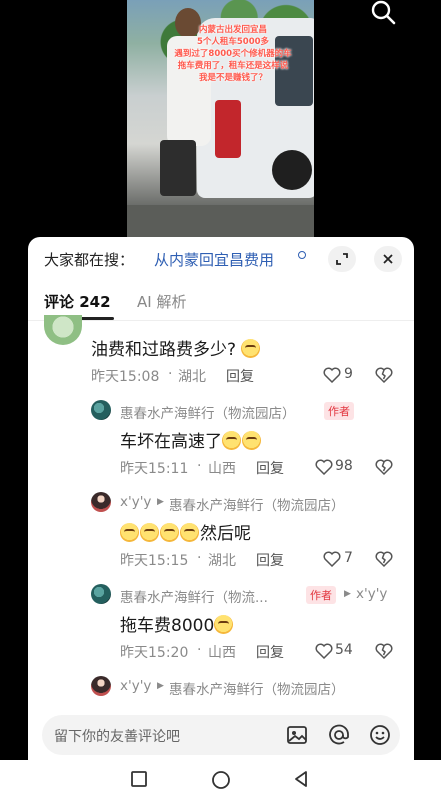 The width and height of the screenshot is (441, 800). Describe the element at coordinates (344, 650) in the screenshot. I see `like-count: 54` at that location.